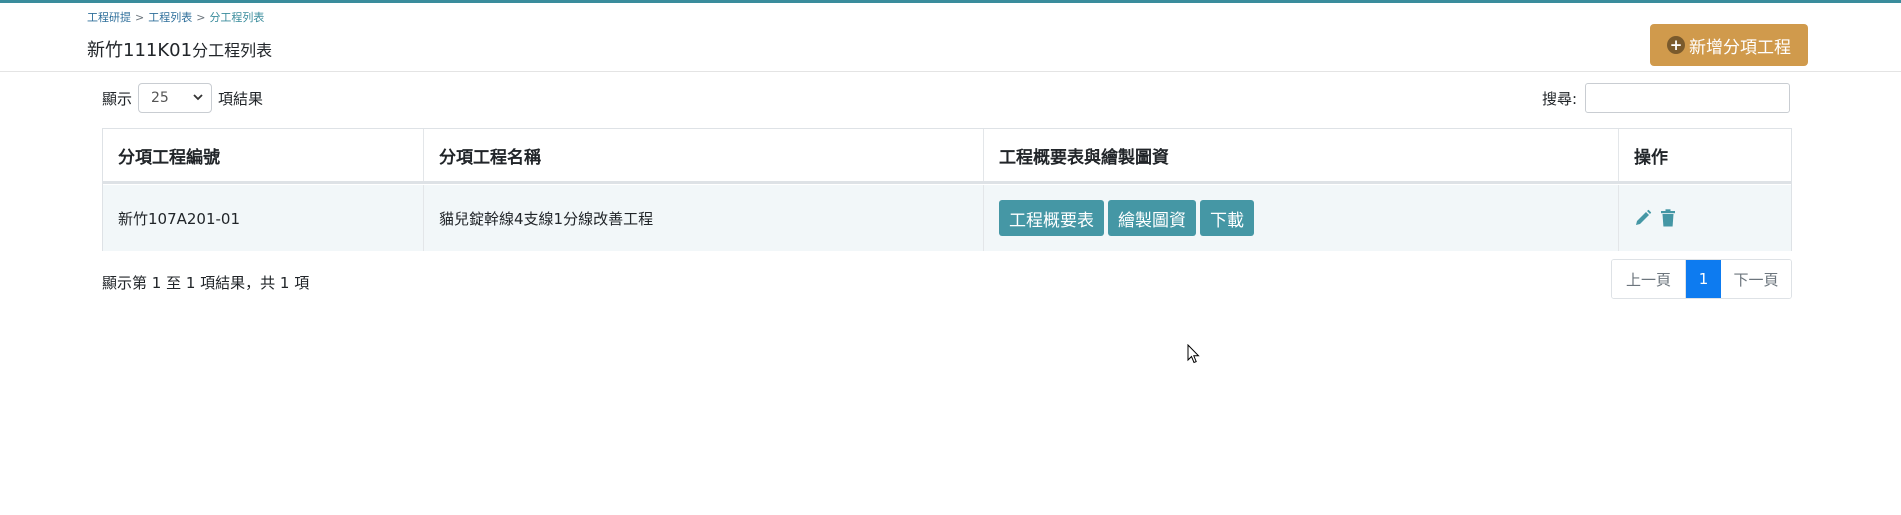 The image size is (1901, 515). Describe the element at coordinates (198, 98) in the screenshot. I see `chevron-down-icon` at that location.